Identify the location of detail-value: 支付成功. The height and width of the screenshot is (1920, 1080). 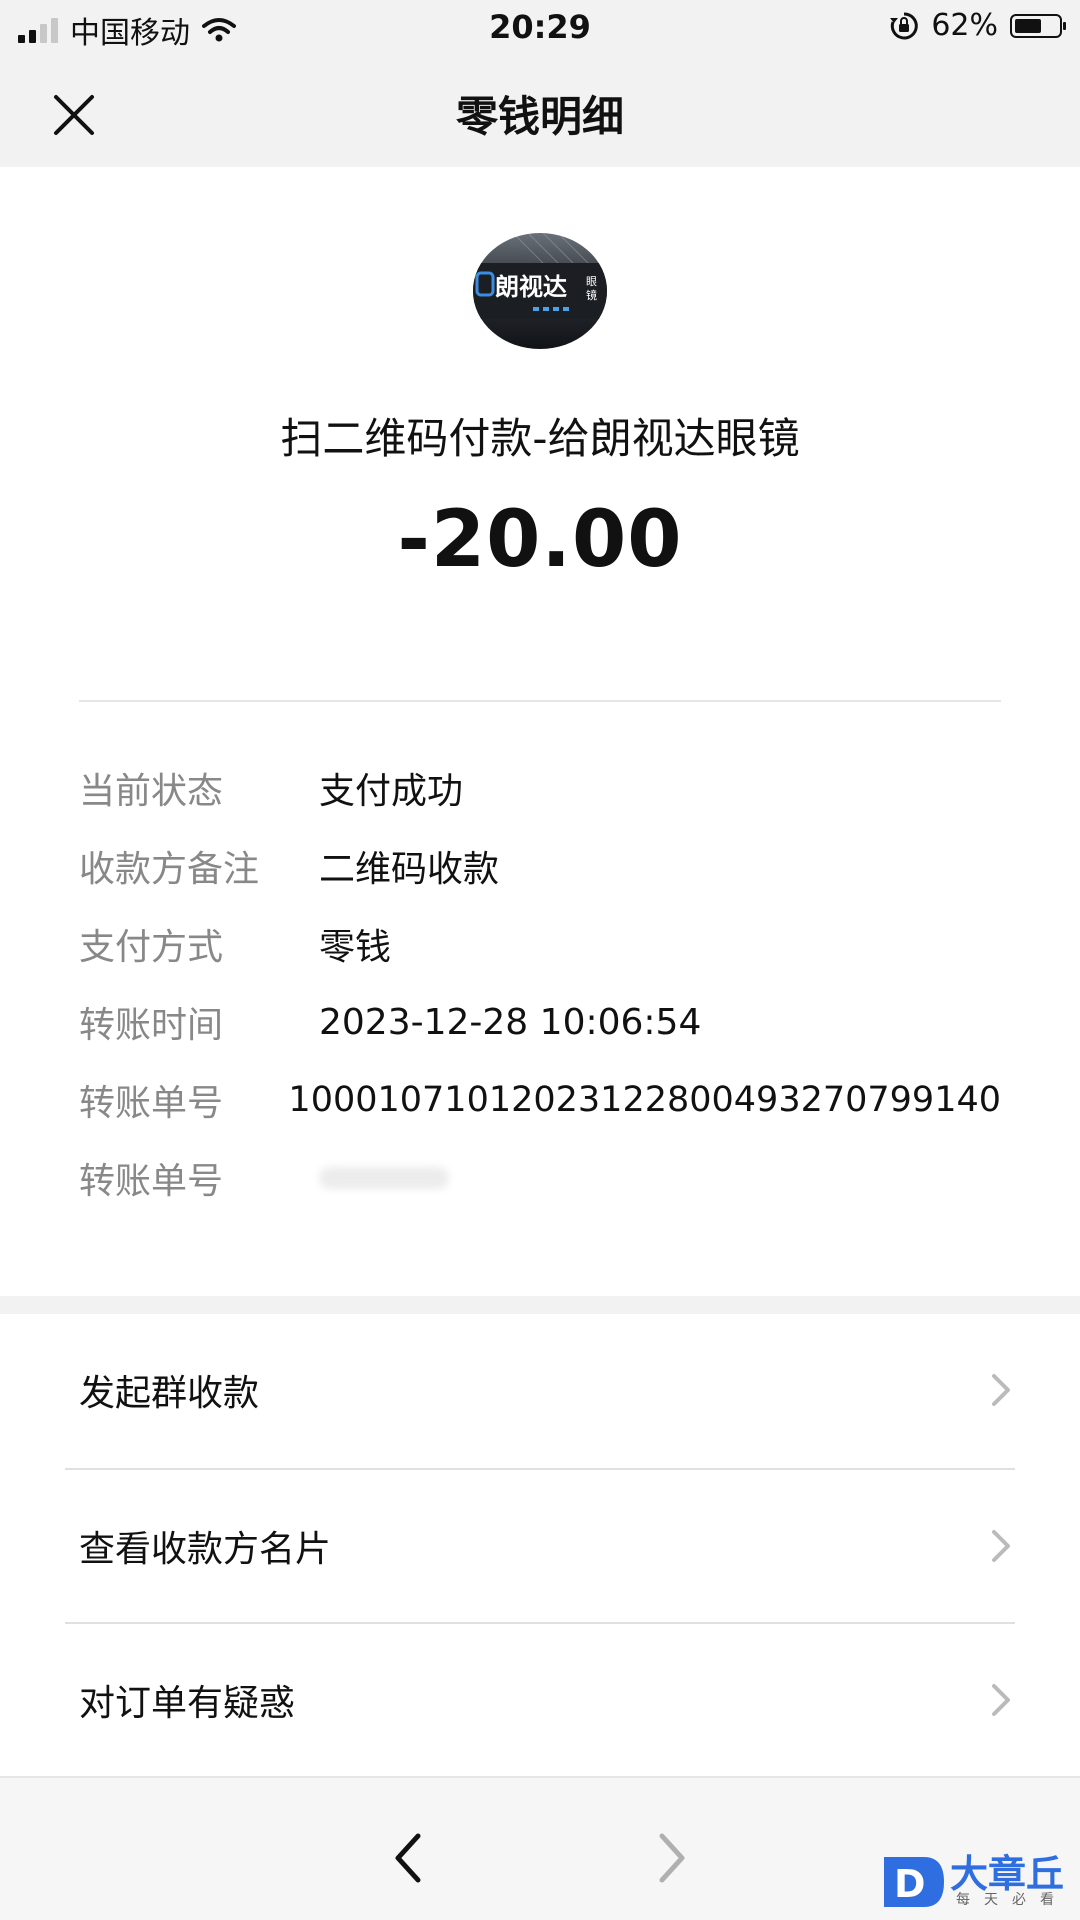
(391, 791).